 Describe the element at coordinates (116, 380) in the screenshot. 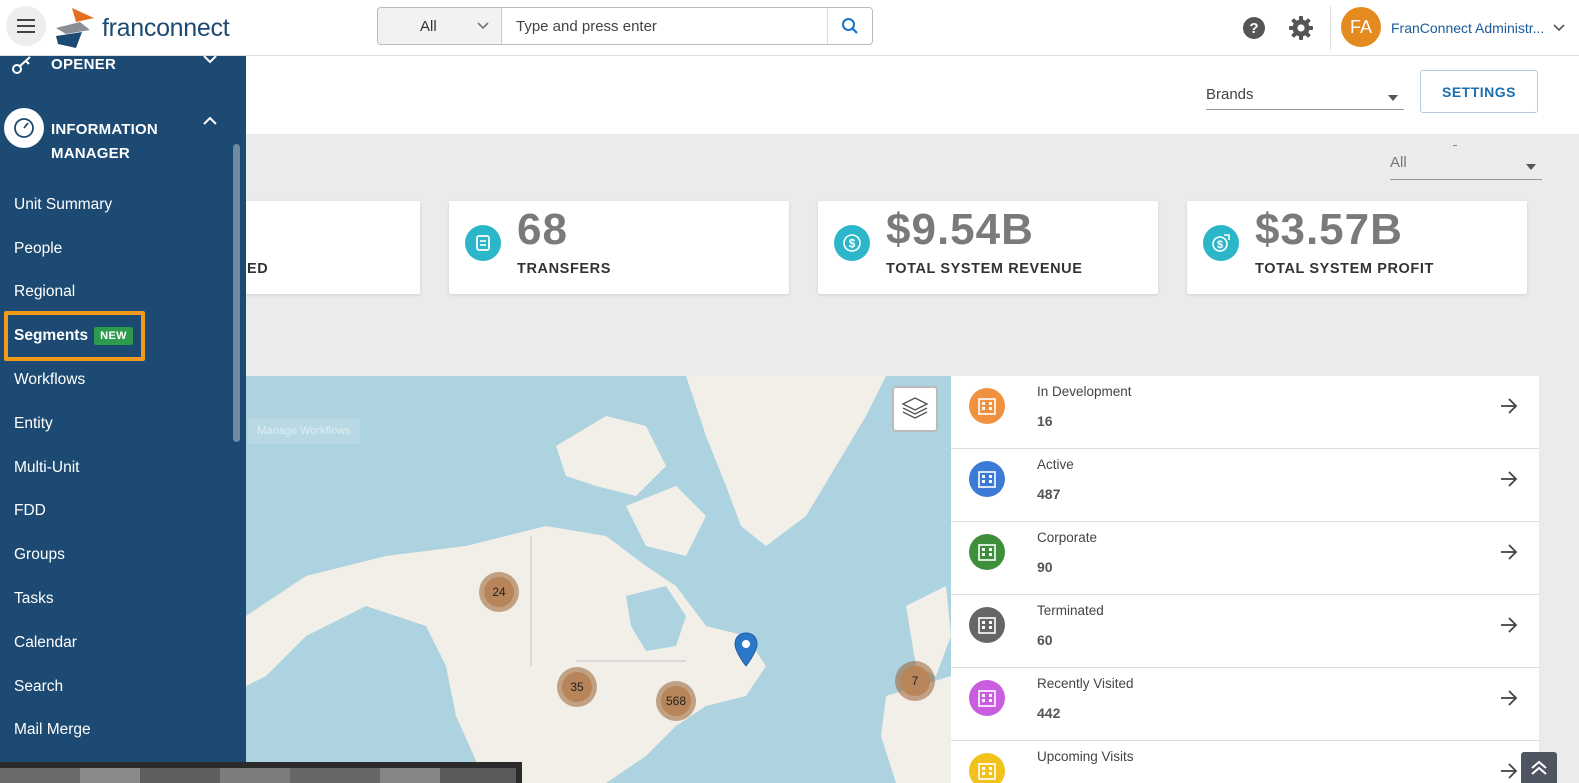

I see `sidebar-item-workflows: Workflows` at that location.